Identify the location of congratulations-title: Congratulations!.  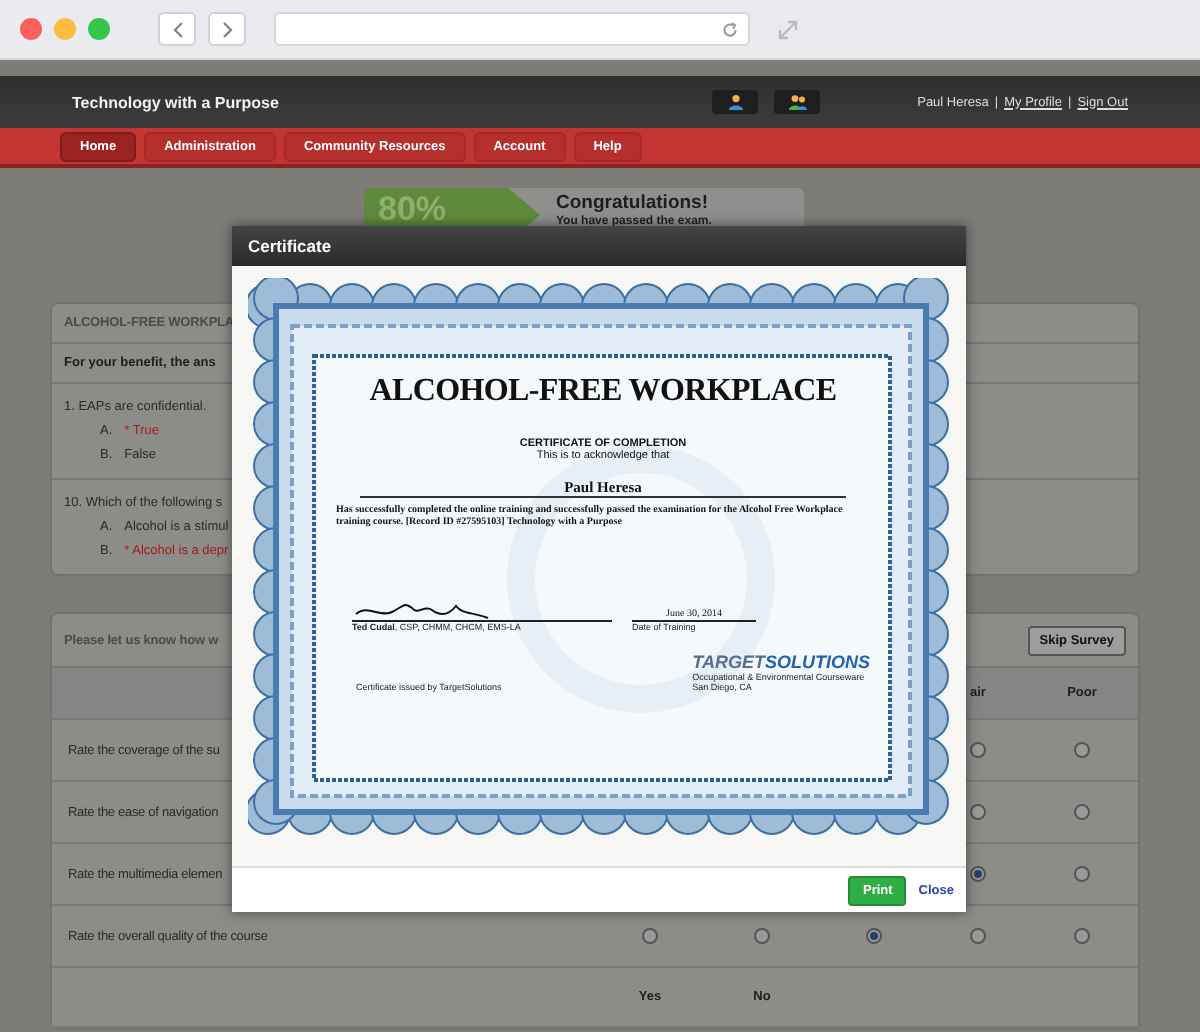
(633, 203).